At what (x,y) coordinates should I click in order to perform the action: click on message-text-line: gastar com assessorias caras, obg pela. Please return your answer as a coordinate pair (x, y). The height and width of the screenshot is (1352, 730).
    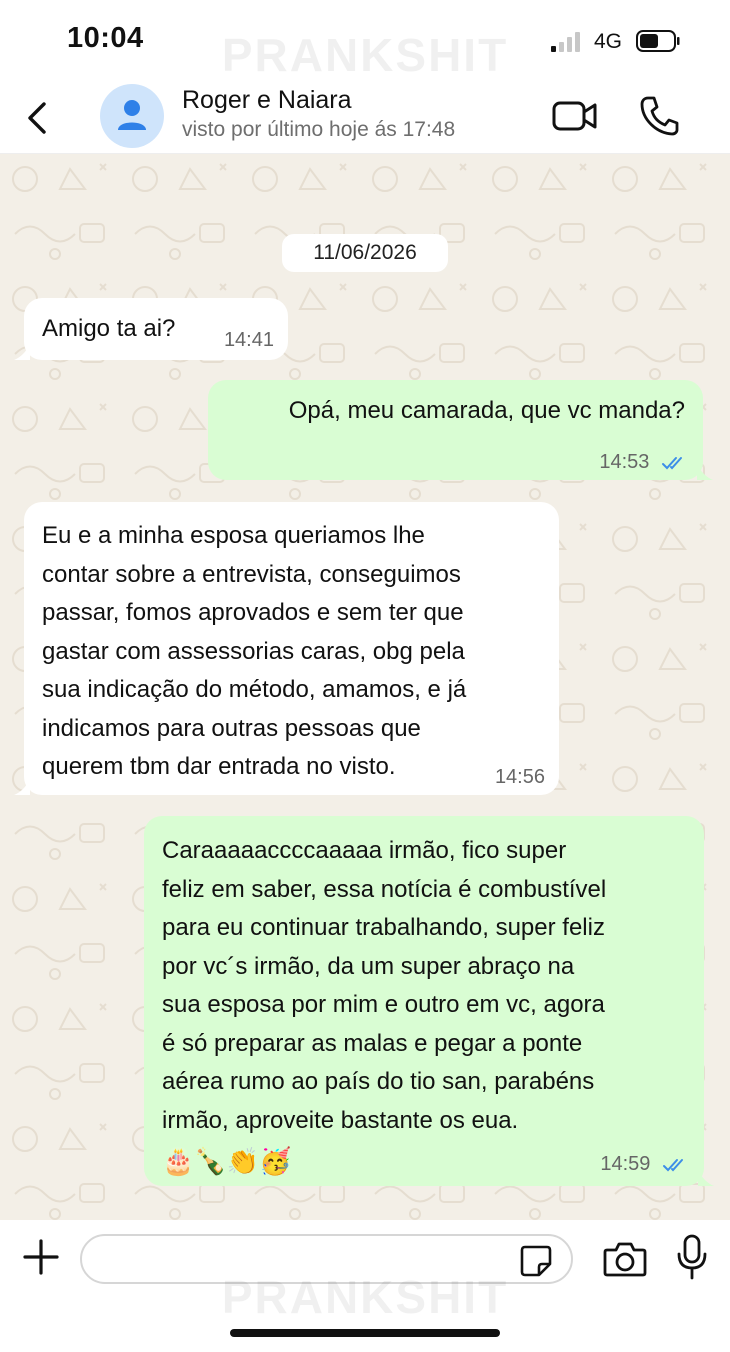
    Looking at the image, I should click on (253, 651).